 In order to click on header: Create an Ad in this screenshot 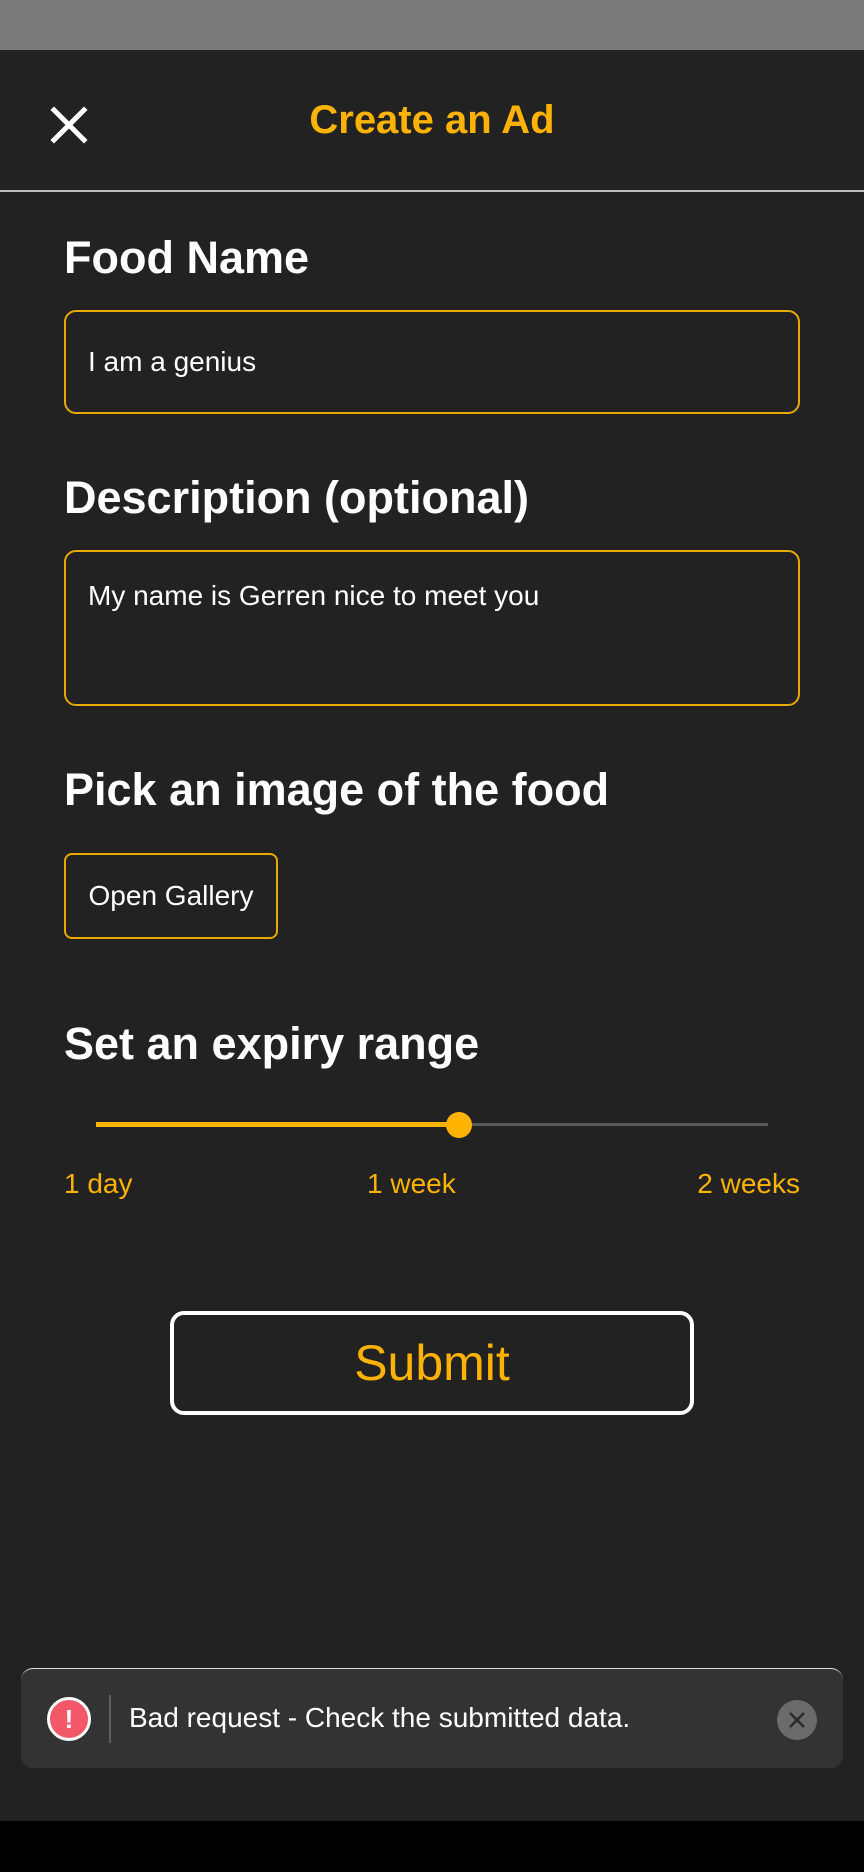, I will do `click(432, 121)`.